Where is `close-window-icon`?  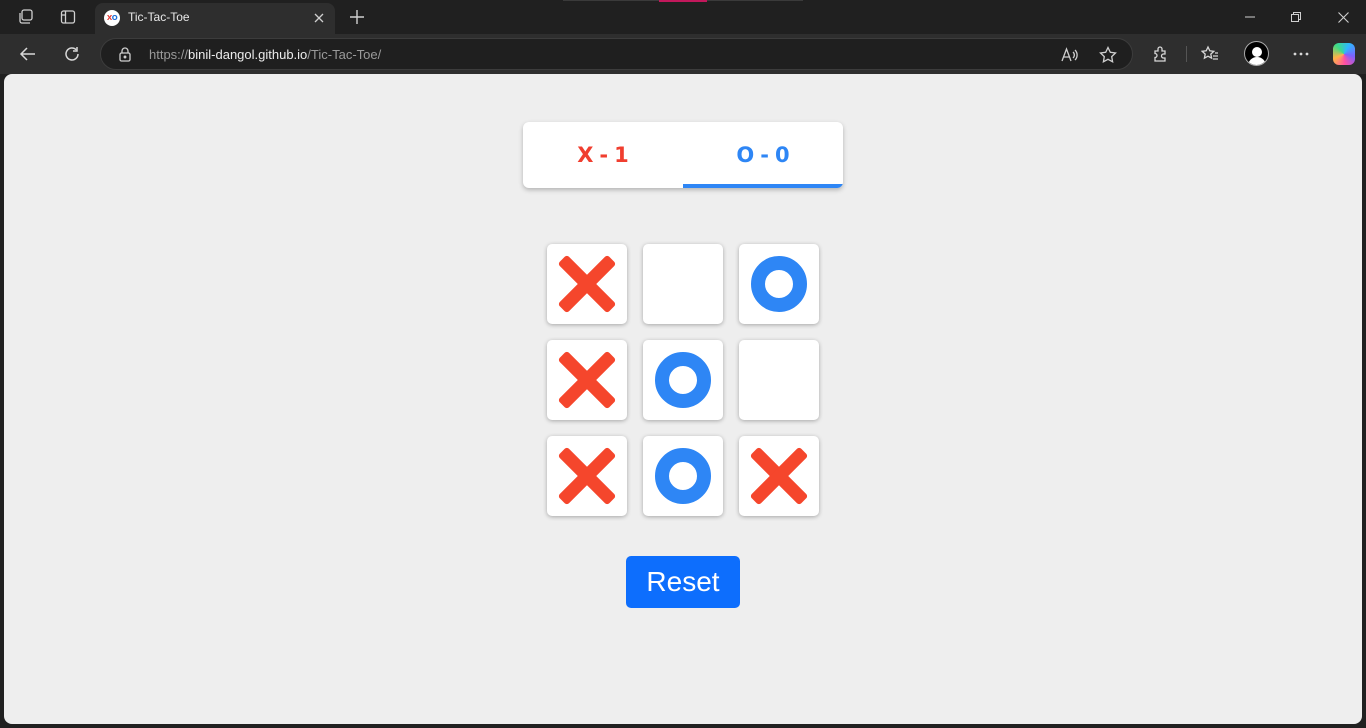 close-window-icon is located at coordinates (1343, 17).